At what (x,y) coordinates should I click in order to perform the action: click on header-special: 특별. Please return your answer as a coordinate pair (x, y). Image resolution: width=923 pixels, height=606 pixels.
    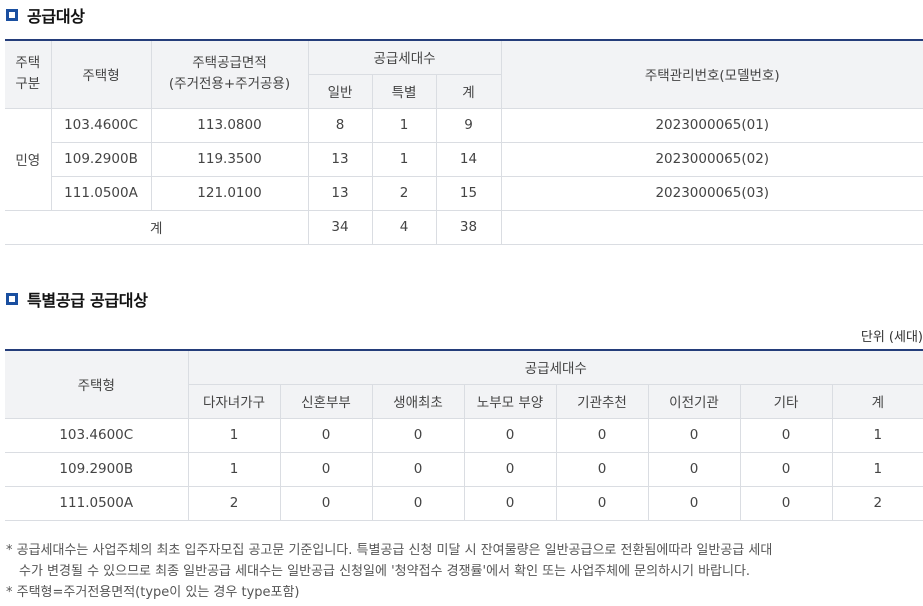
    Looking at the image, I should click on (404, 91).